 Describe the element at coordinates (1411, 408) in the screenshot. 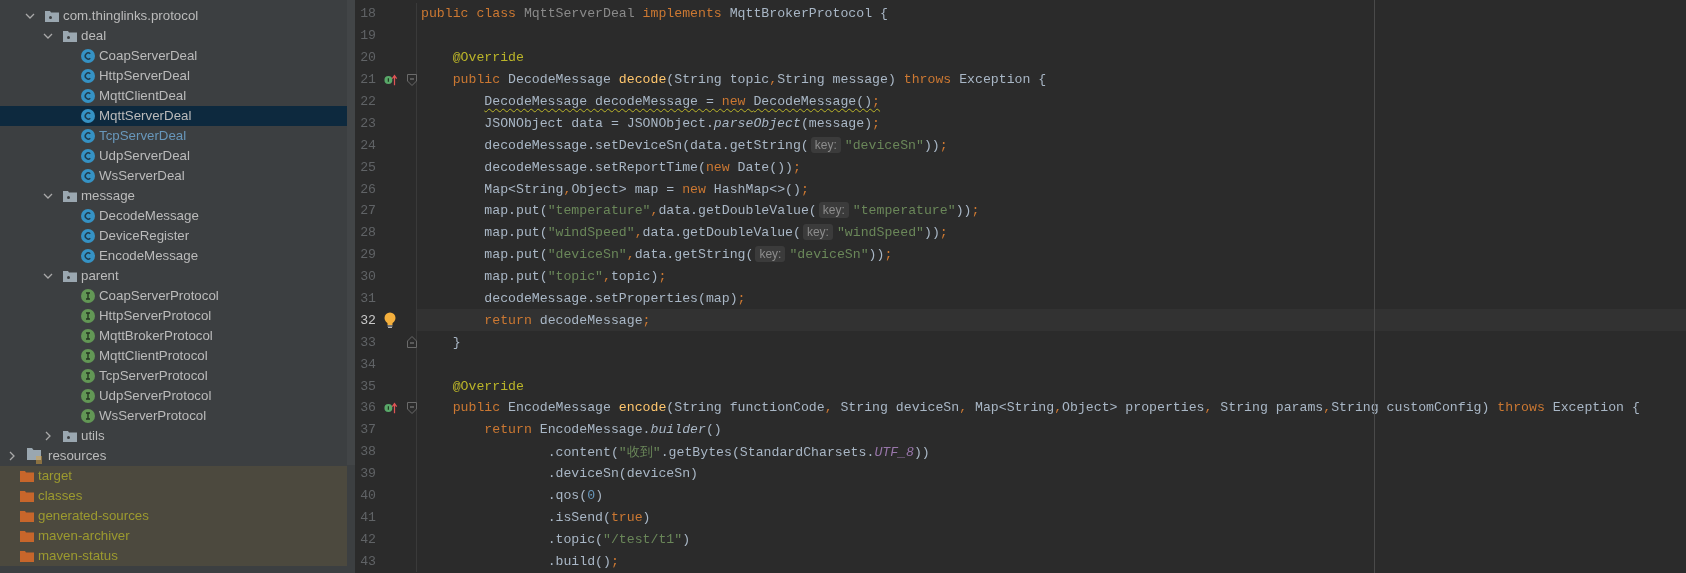

I see `code-text: String customConfig)` at that location.